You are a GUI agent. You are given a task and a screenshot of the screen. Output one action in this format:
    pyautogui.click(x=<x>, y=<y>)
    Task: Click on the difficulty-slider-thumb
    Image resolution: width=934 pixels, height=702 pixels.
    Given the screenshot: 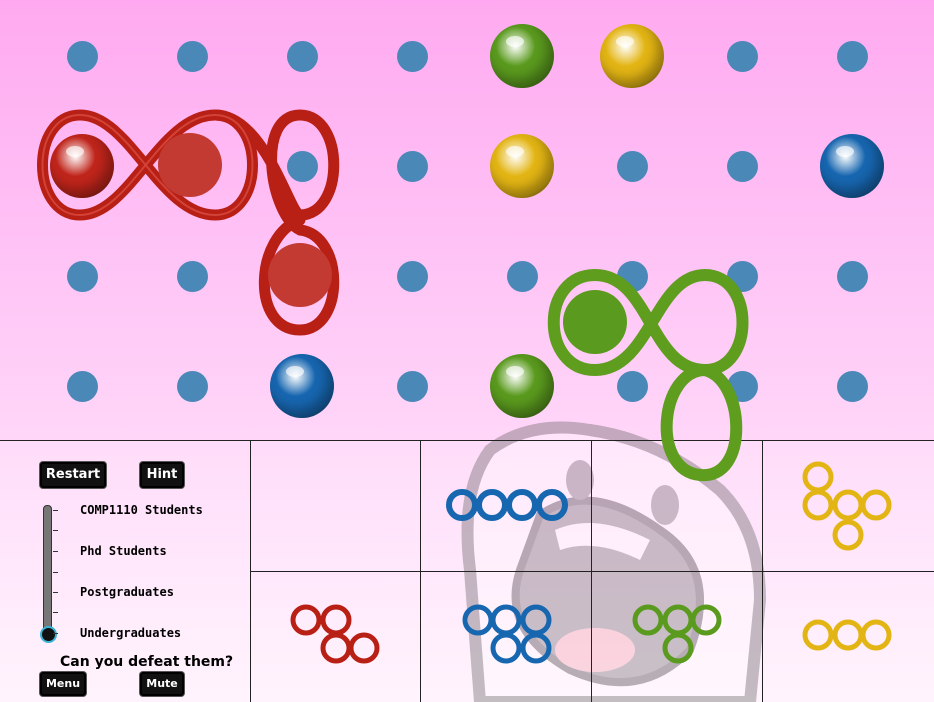 What is the action you would take?
    pyautogui.click(x=48, y=634)
    